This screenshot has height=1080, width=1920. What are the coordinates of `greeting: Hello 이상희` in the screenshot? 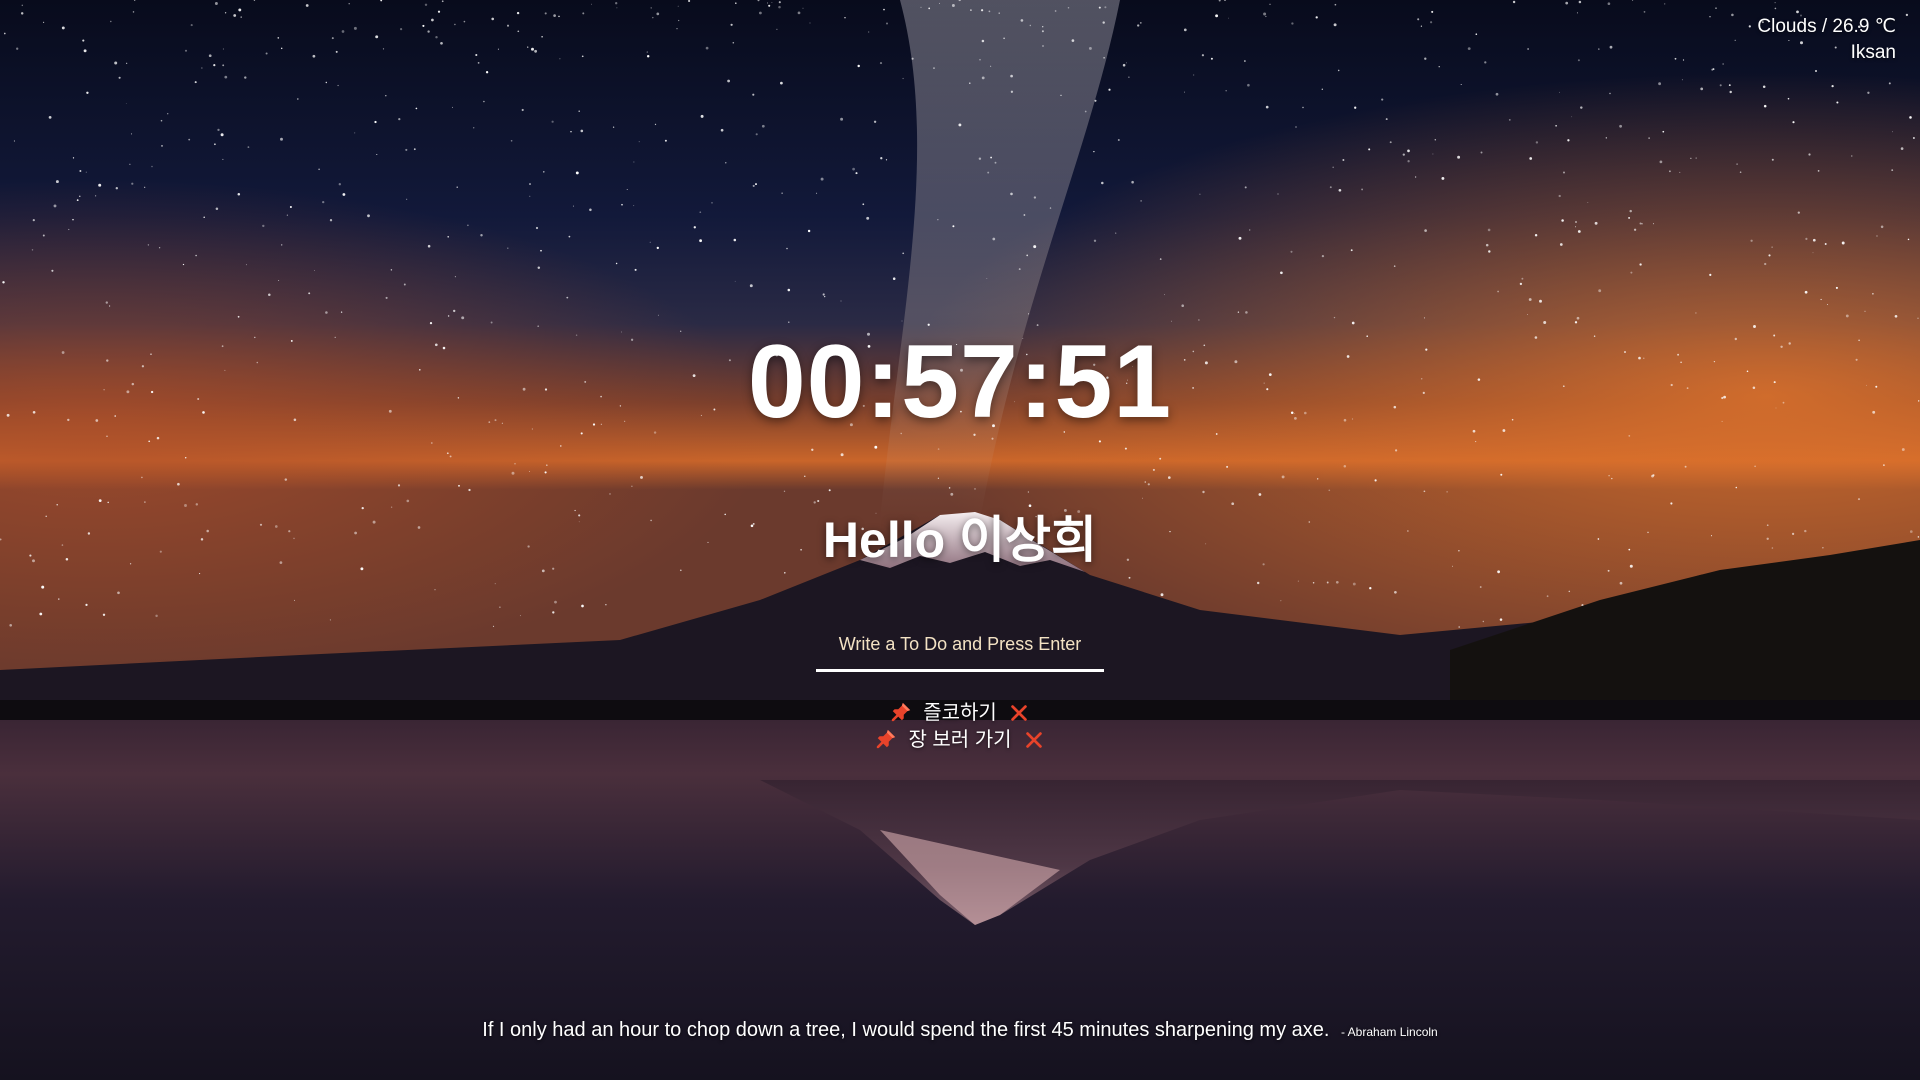 It's located at (960, 540).